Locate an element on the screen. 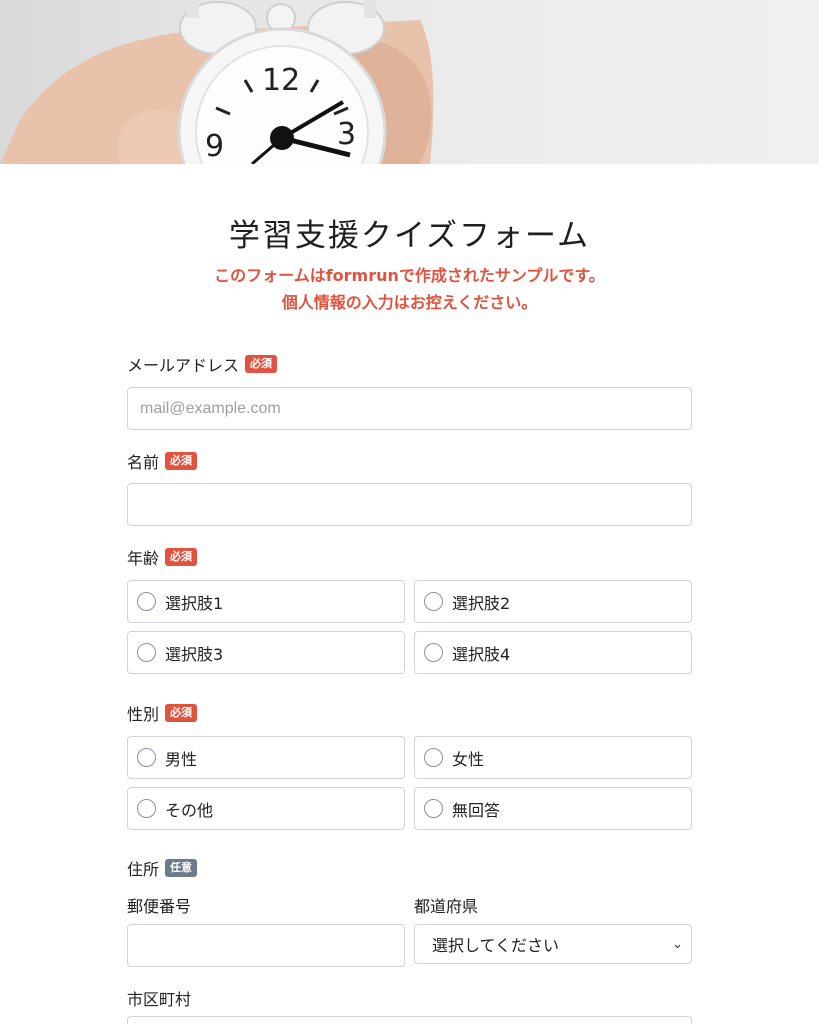  name-label: 名前 is located at coordinates (143, 462).